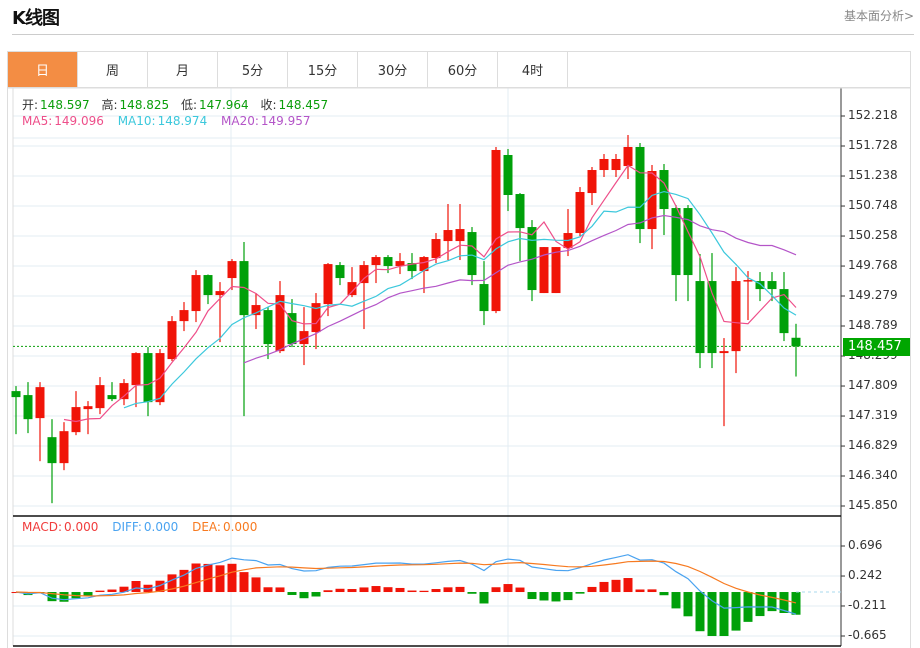 This screenshot has height=648, width=920. I want to click on macd-tick-label: -0.211, so click(867, 604).